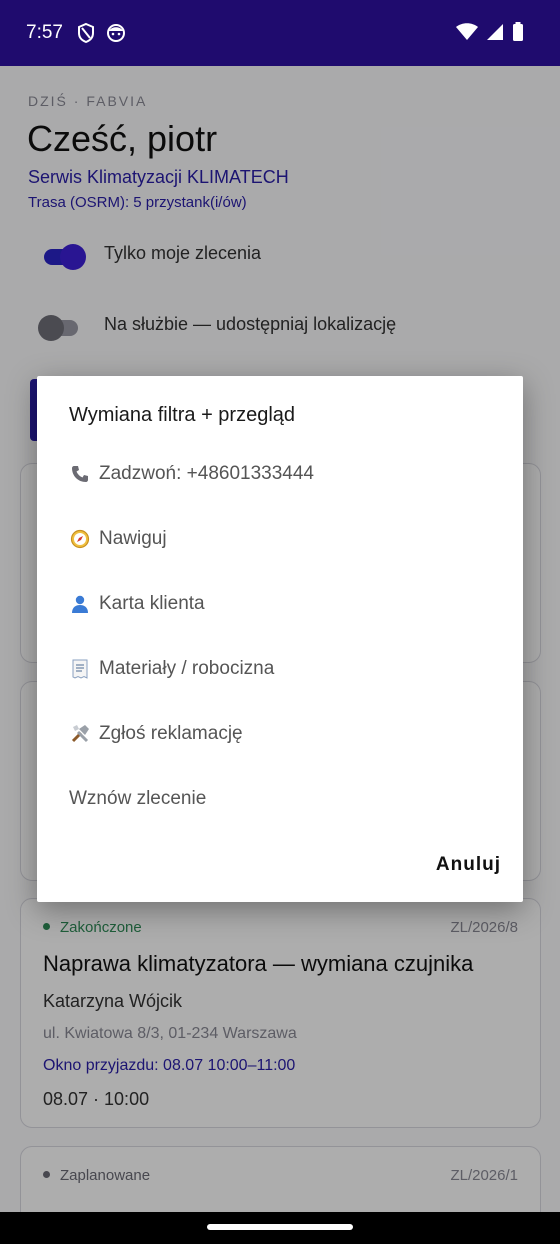 This screenshot has width=560, height=1244. What do you see at coordinates (279, 604) in the screenshot?
I see `menu-item-client-card: Karta klienta` at bounding box center [279, 604].